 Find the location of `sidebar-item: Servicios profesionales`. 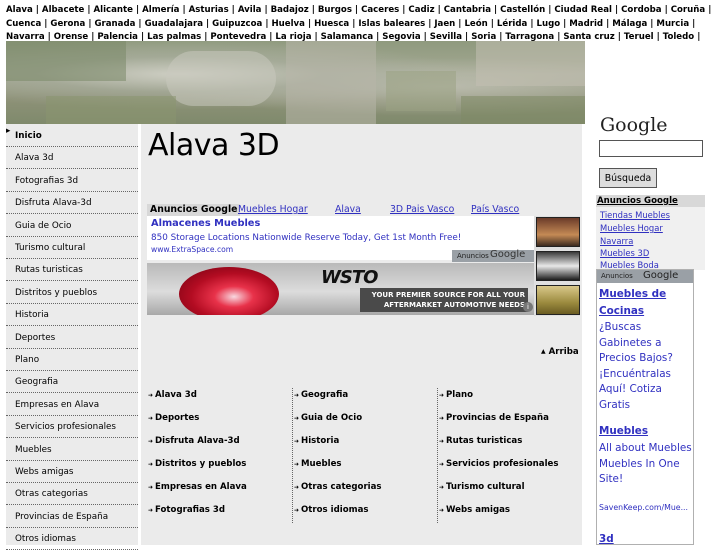

sidebar-item: Servicios profesionales is located at coordinates (72, 427).